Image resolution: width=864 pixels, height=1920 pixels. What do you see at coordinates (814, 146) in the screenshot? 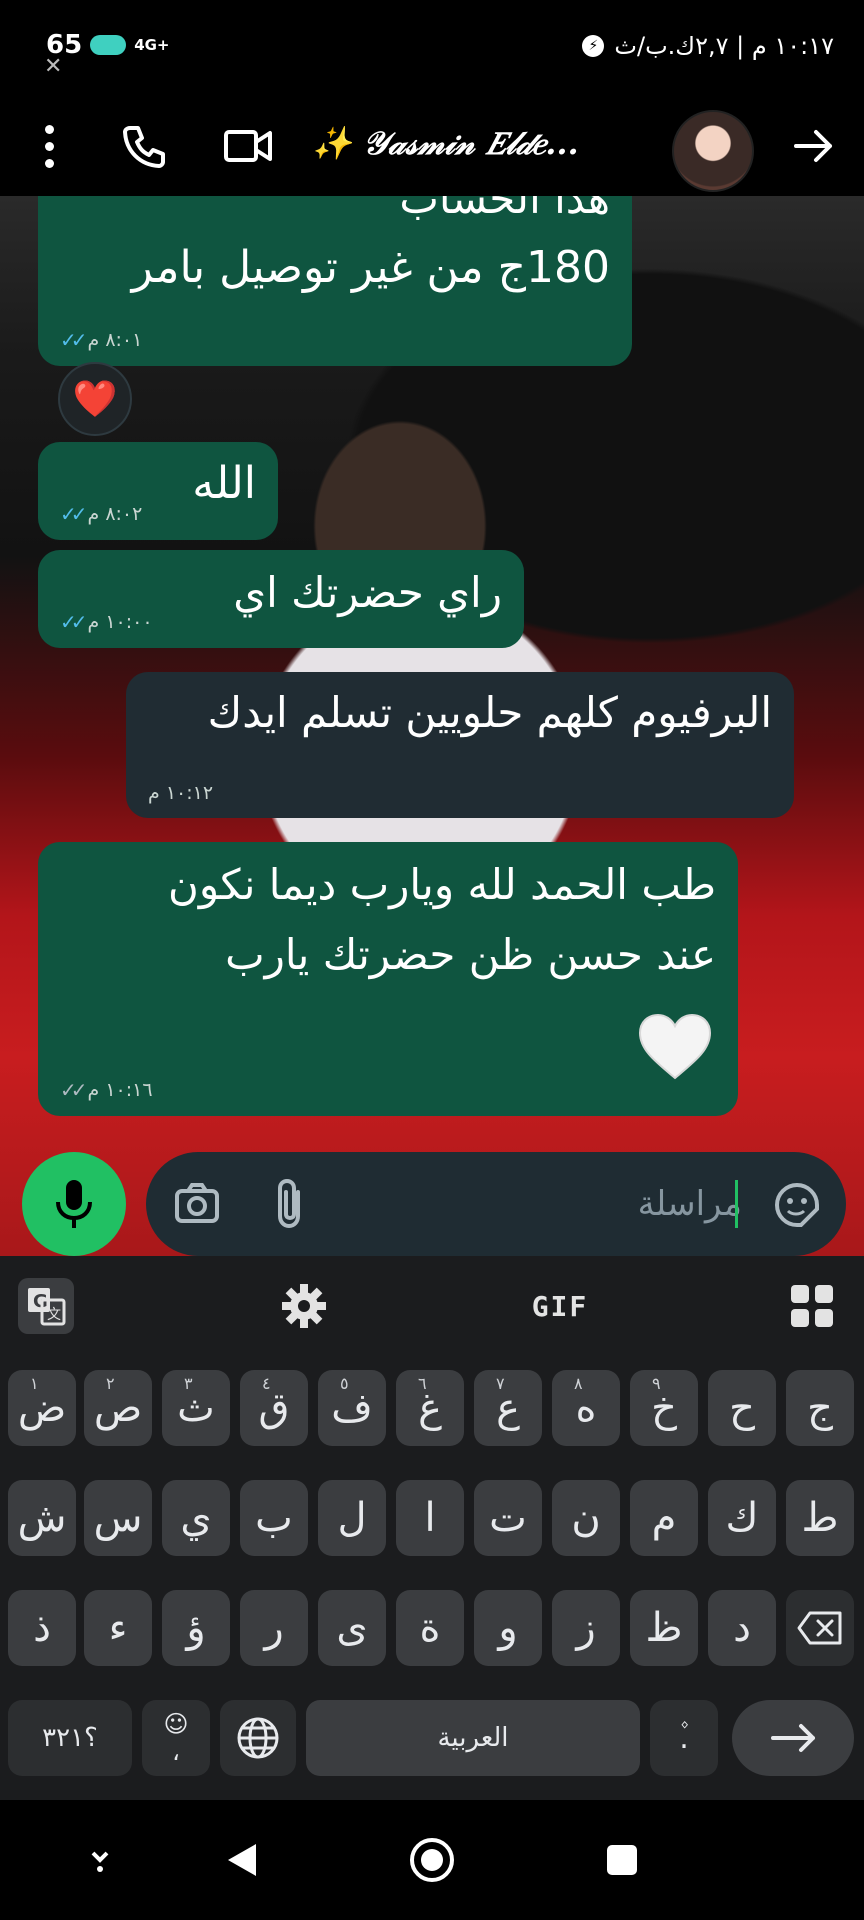
I see `arrow-right-icon` at bounding box center [814, 146].